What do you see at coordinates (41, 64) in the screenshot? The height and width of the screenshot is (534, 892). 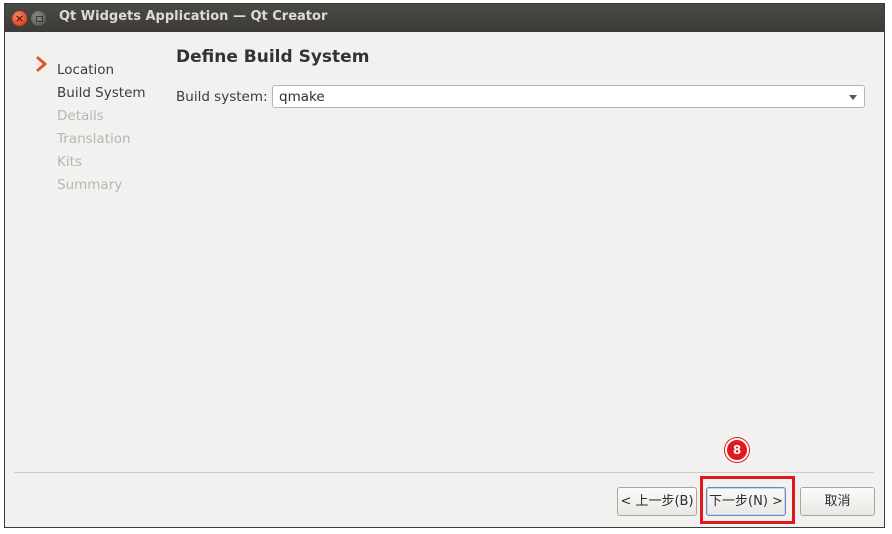 I see `chevron-right-icon` at bounding box center [41, 64].